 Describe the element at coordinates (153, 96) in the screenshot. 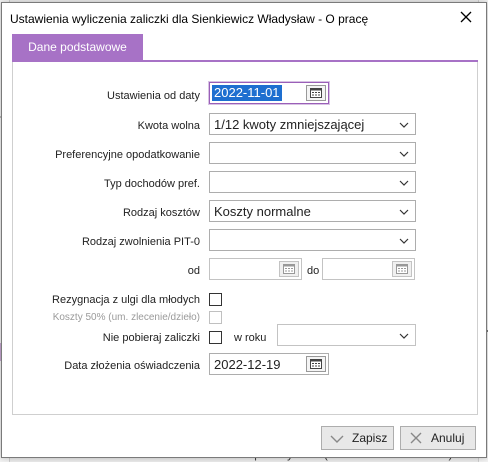

I see `label-ustawienia-od-daty: Ustawienia od daty` at that location.